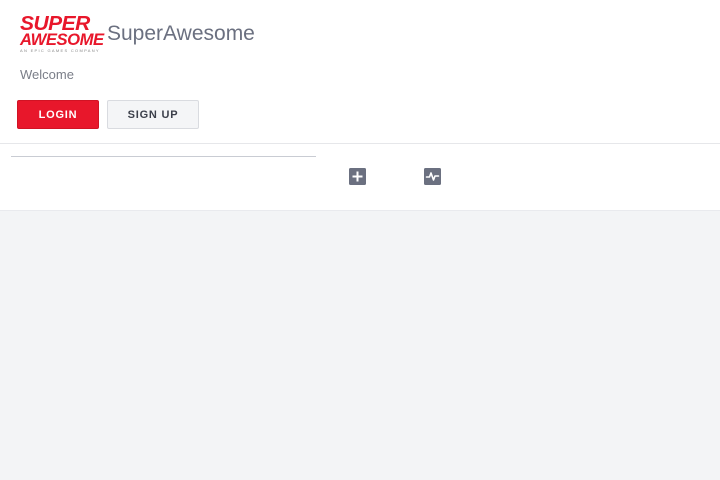  Describe the element at coordinates (163, 156) in the screenshot. I see `toolbar-divider` at that location.